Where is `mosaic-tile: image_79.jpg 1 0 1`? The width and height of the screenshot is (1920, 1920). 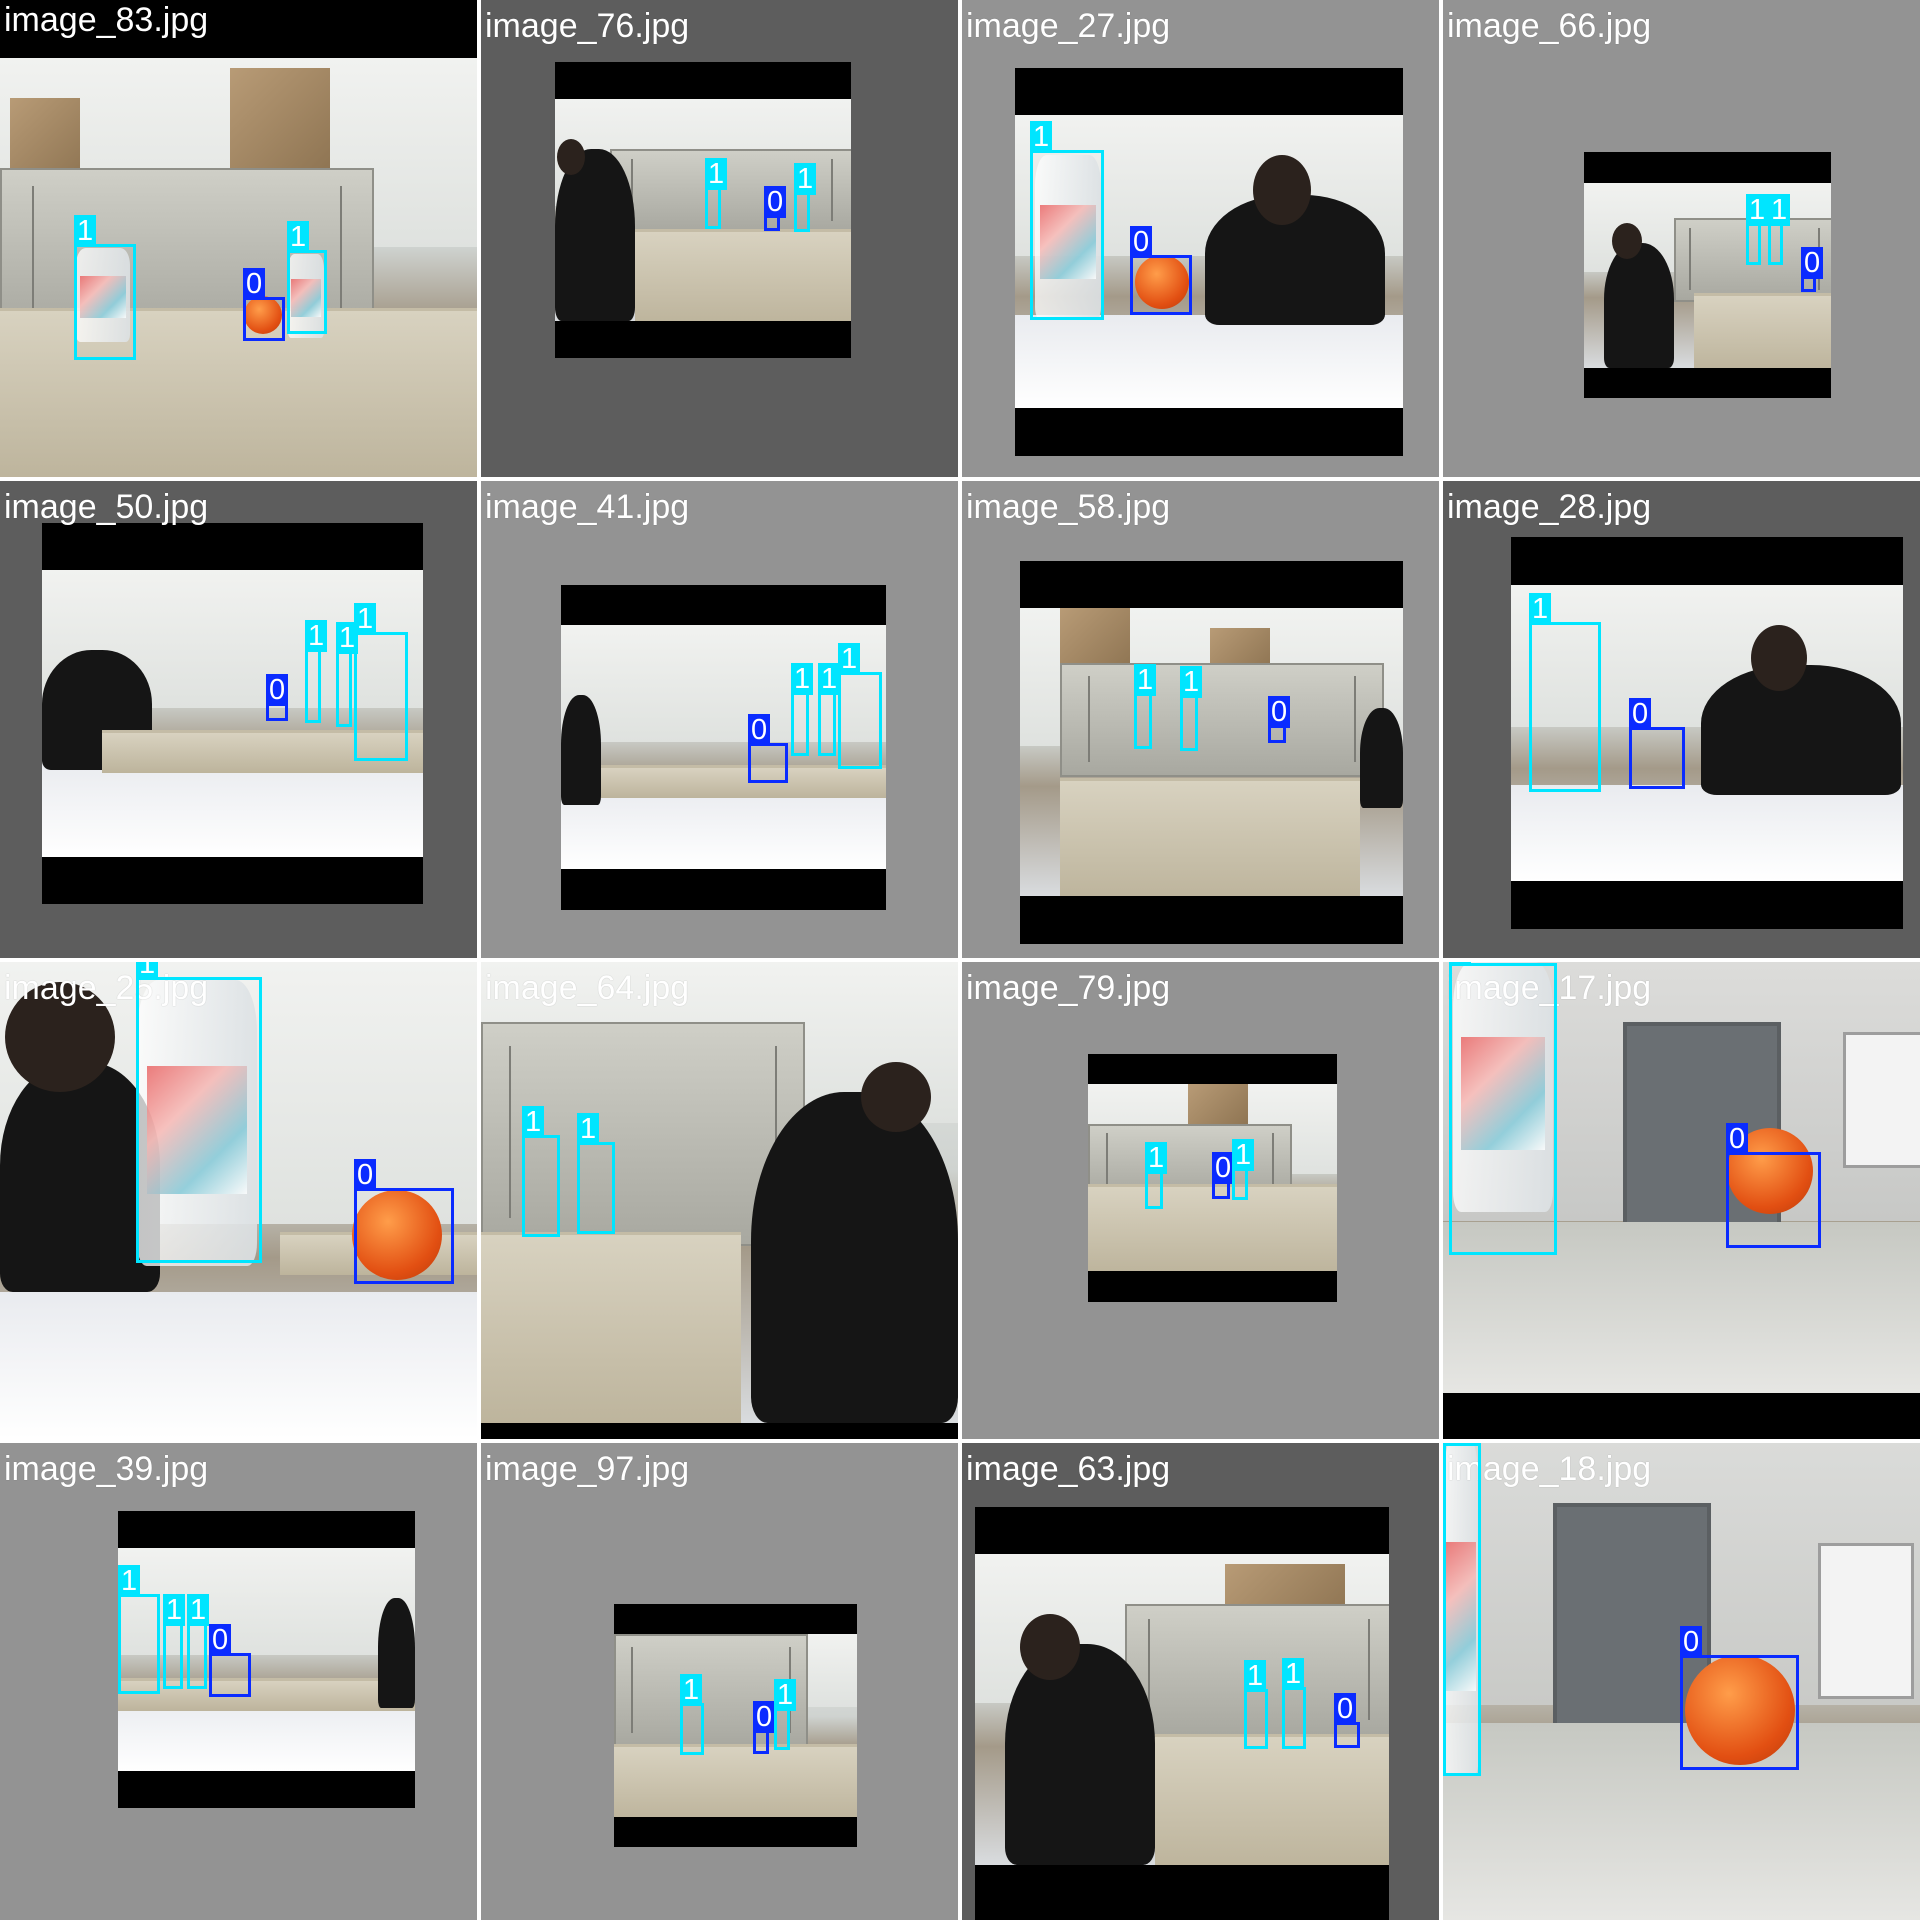 mosaic-tile: image_79.jpg 1 0 1 is located at coordinates (1200, 1200).